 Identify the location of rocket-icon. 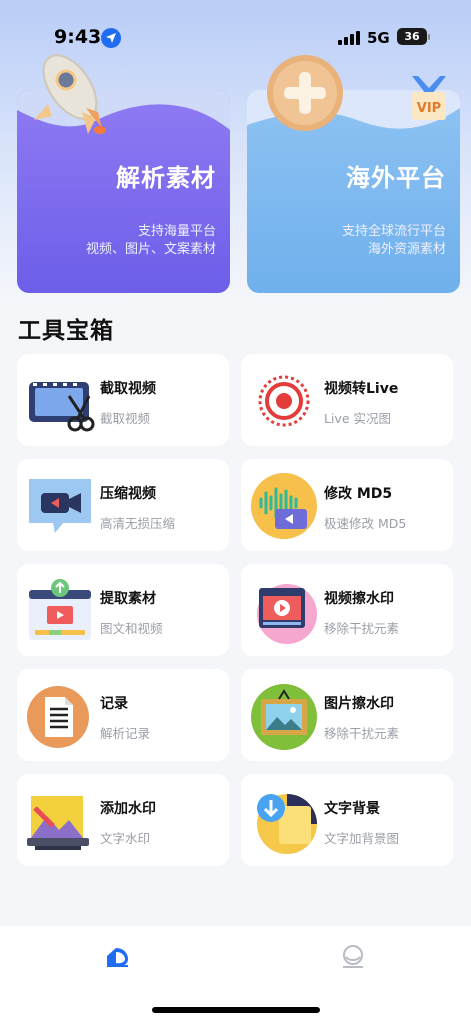
(70, 94).